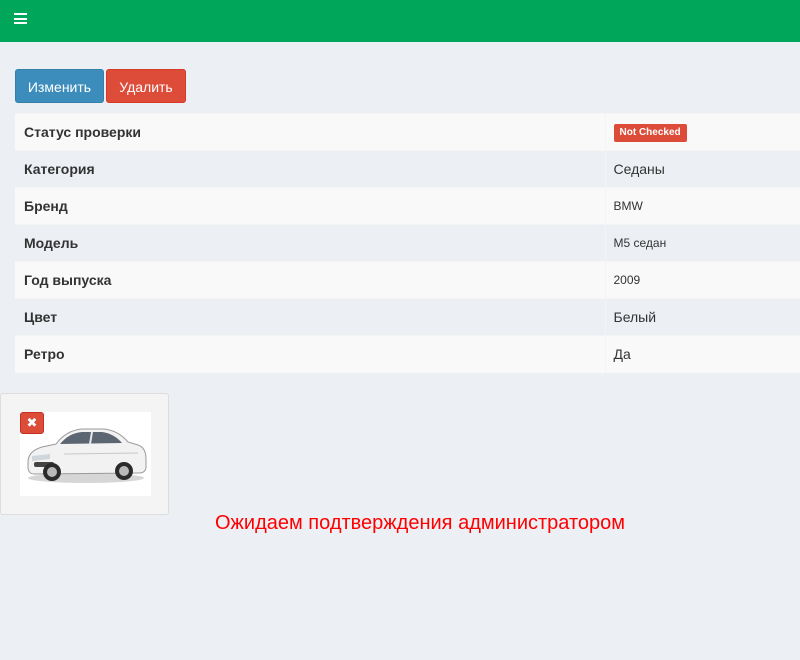  I want to click on table-row: Бренд BMW, so click(407, 206).